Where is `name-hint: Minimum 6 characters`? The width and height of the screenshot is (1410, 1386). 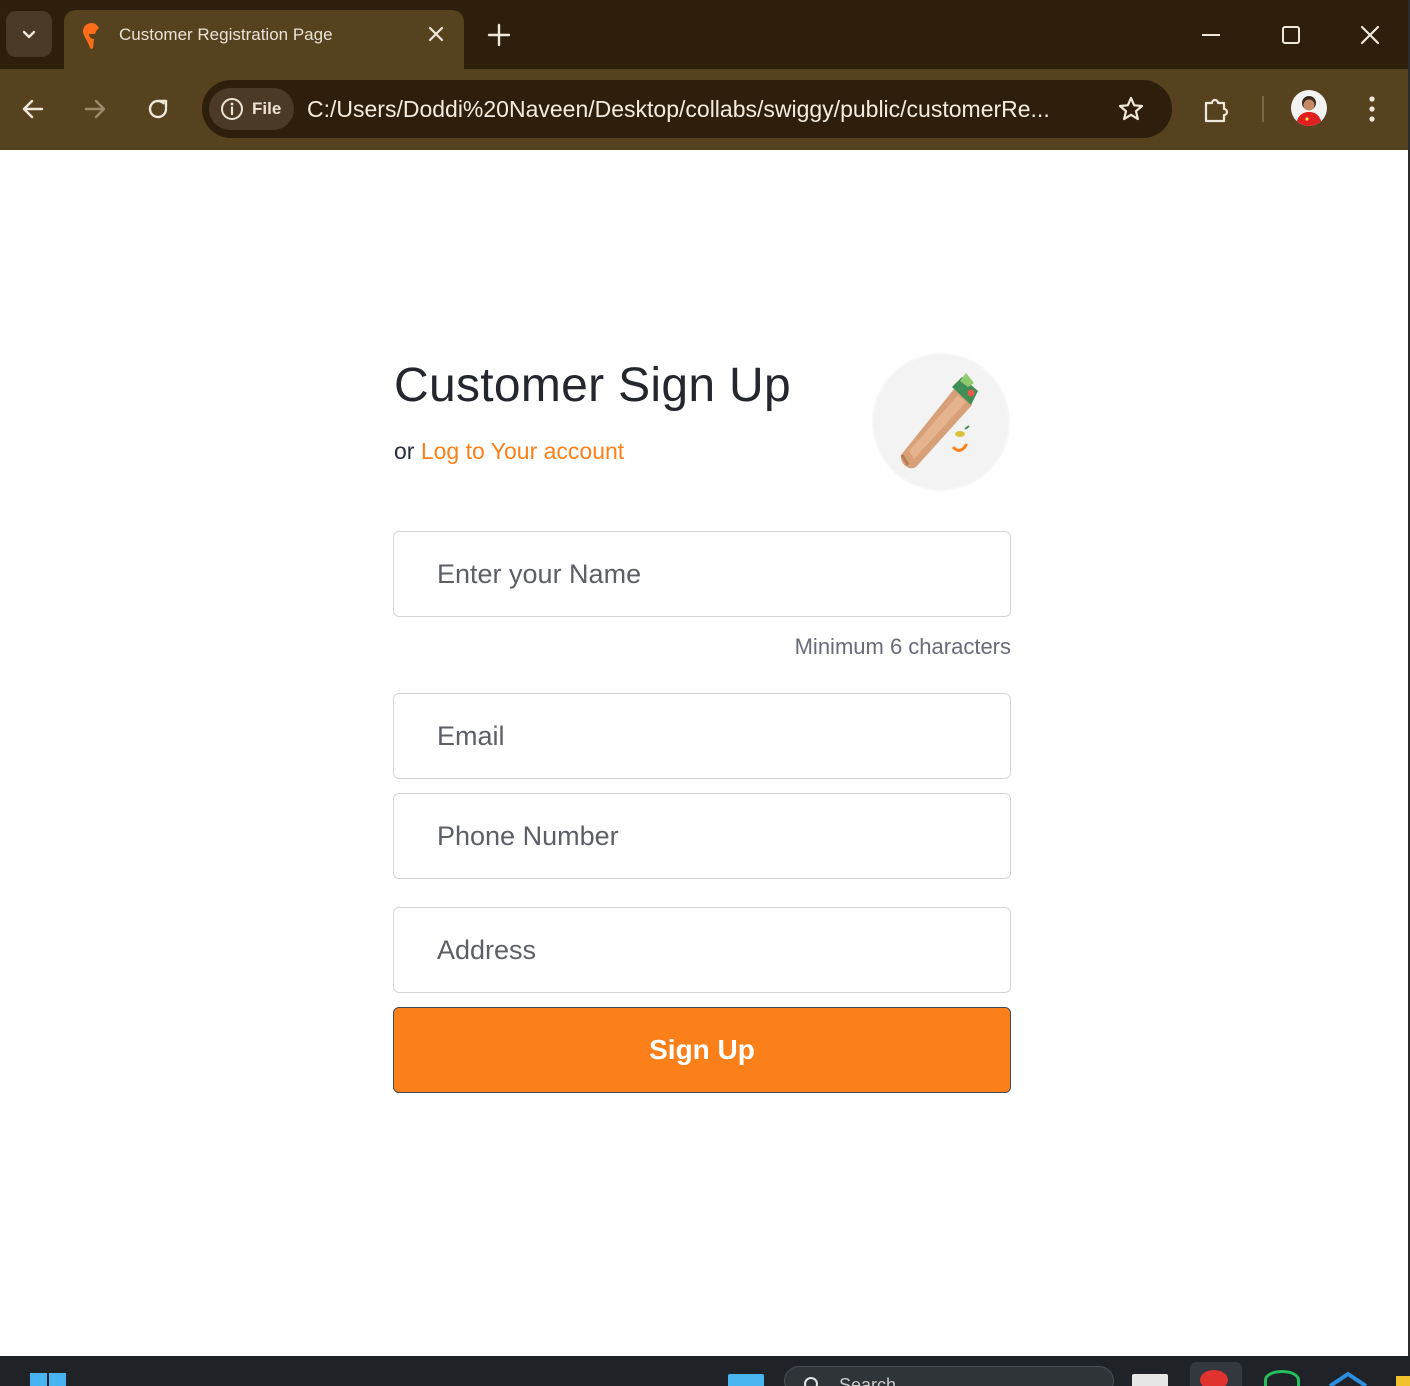
name-hint: Minimum 6 characters is located at coordinates (902, 646).